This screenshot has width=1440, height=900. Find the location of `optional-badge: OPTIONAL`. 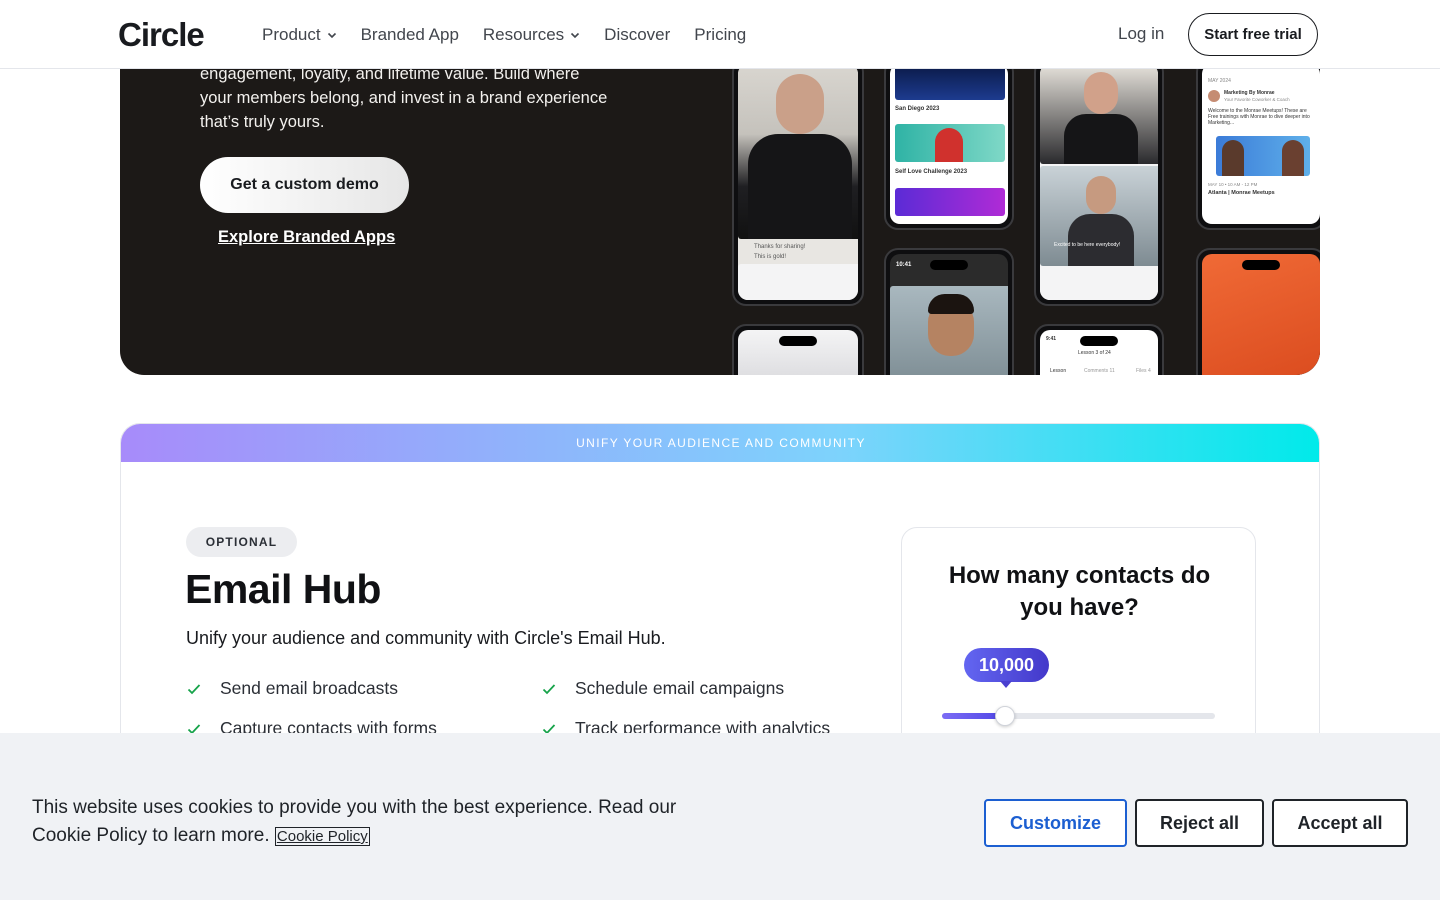

optional-badge: OPTIONAL is located at coordinates (241, 542).